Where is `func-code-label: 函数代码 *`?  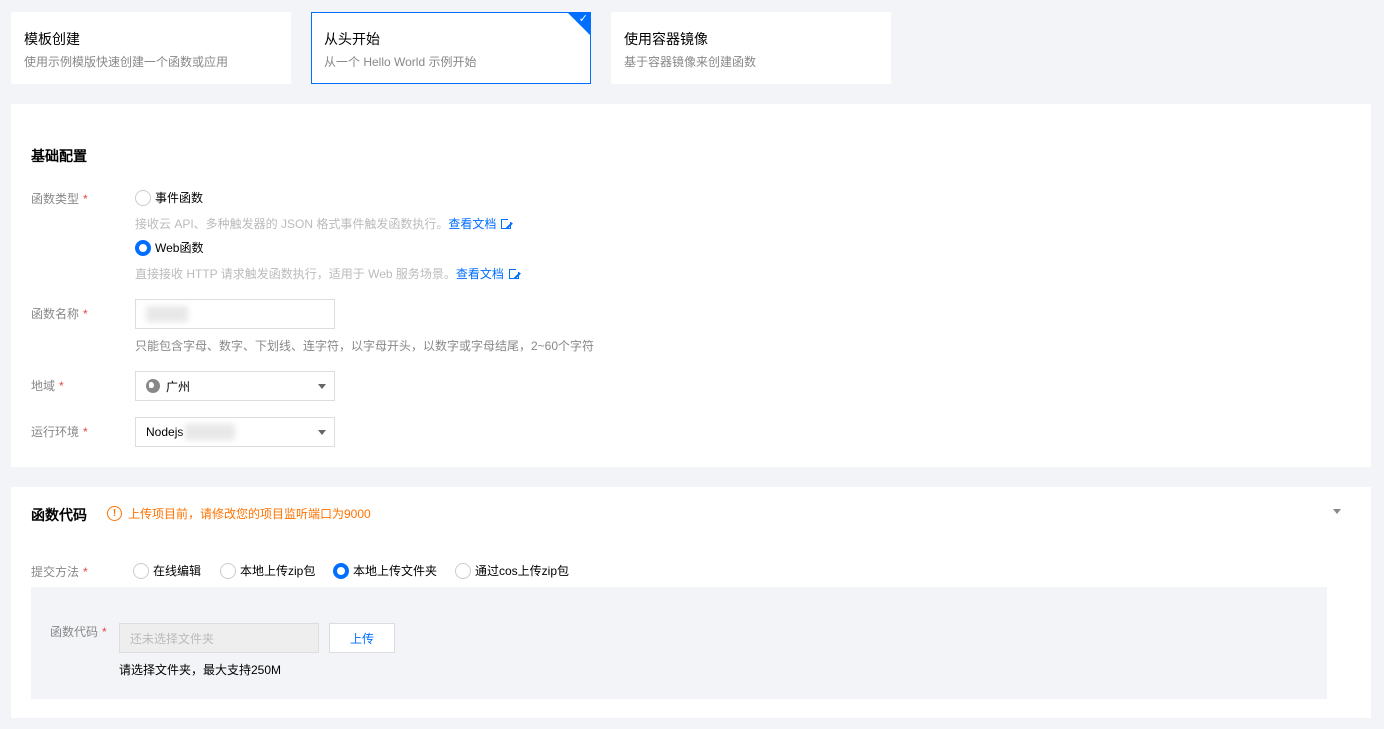 func-code-label: 函数代码 * is located at coordinates (78, 632).